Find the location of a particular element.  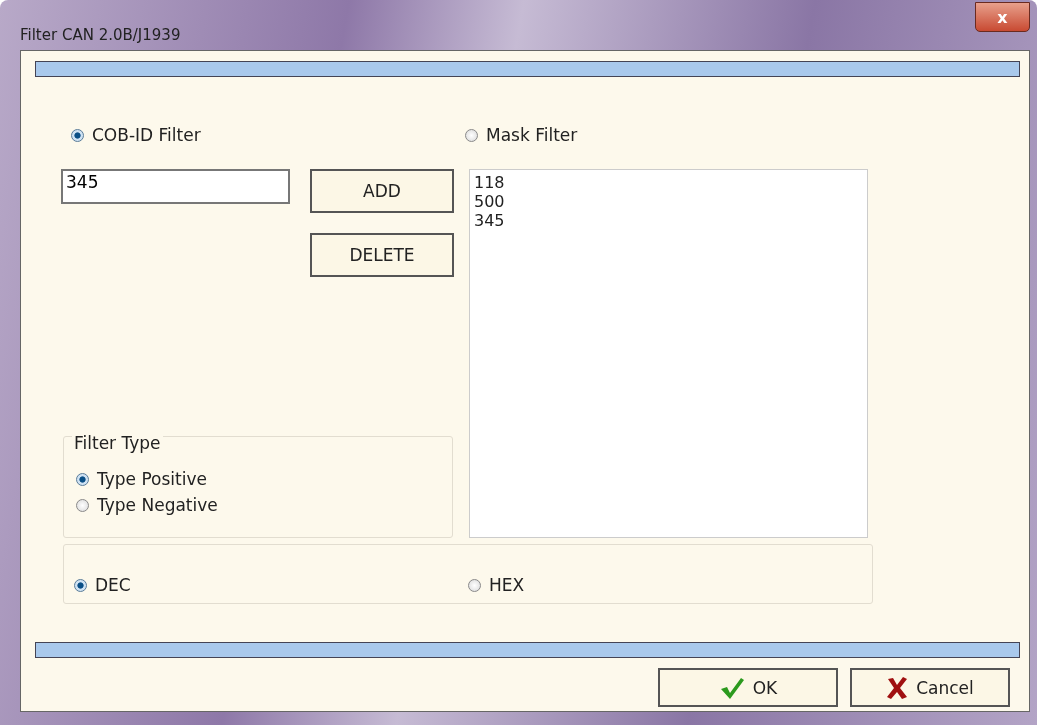

list-item: 345 is located at coordinates (668, 220).